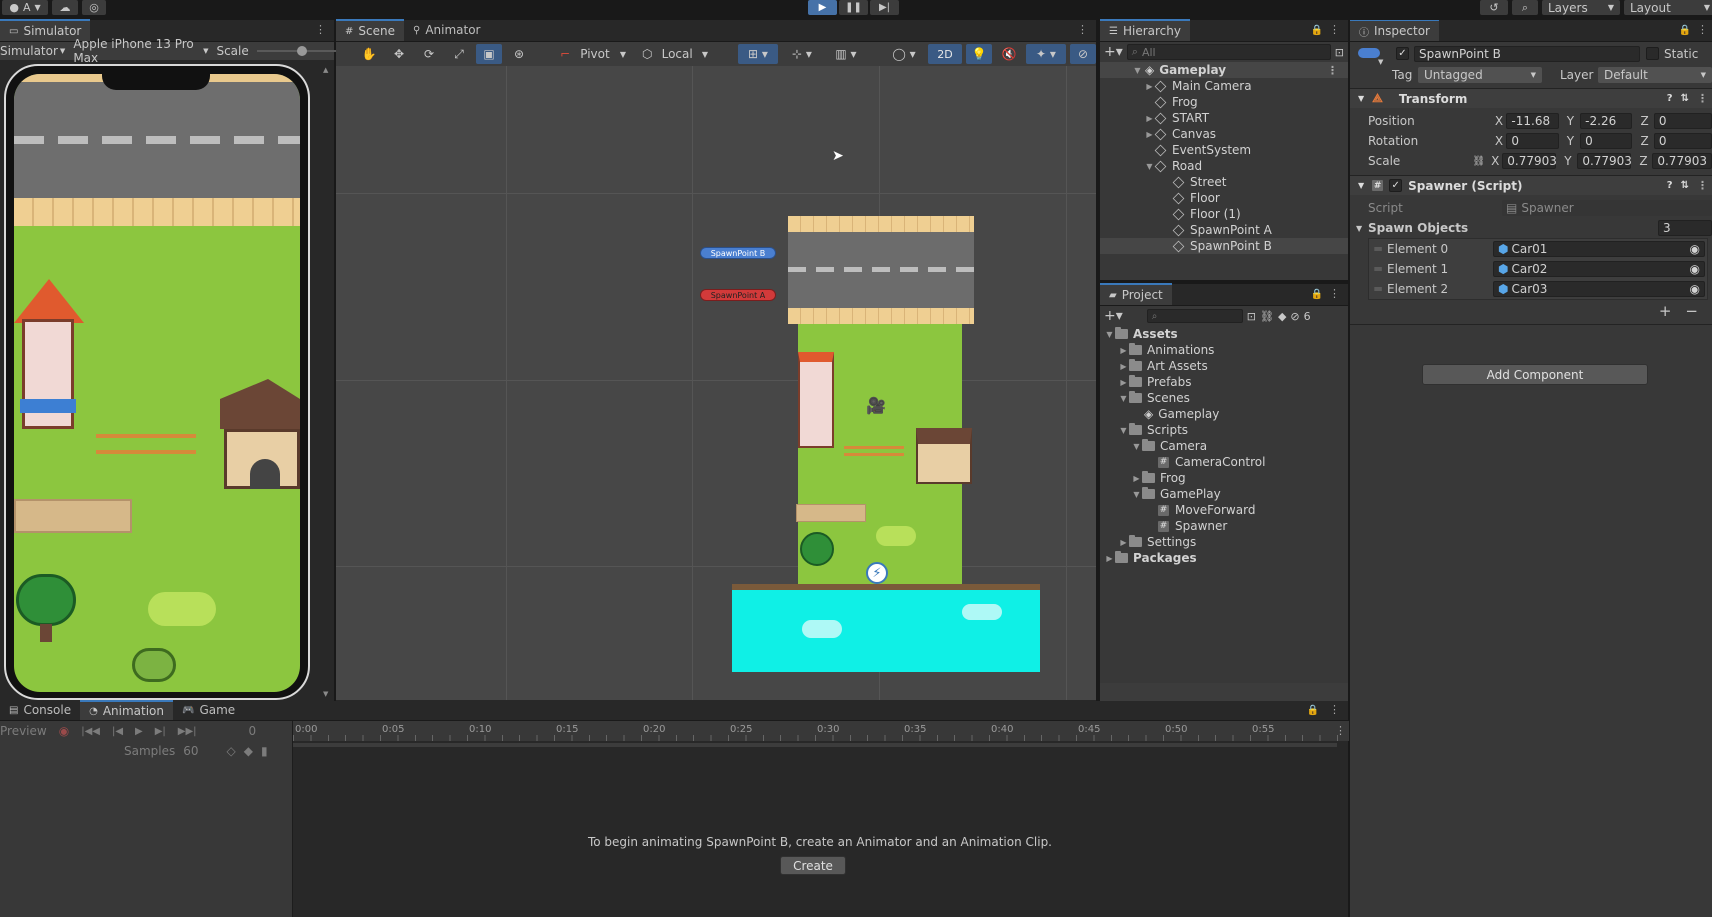 Image resolution: width=1712 pixels, height=917 pixels. I want to click on first-key-icon: |◀◀, so click(90, 731).